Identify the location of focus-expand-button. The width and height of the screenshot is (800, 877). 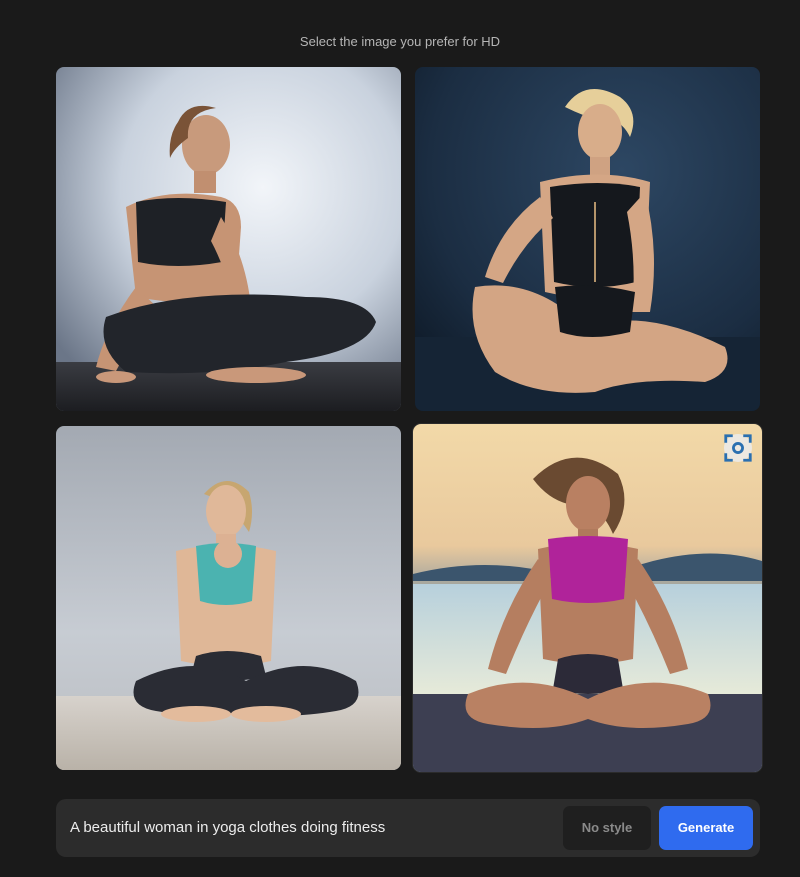
(738, 448).